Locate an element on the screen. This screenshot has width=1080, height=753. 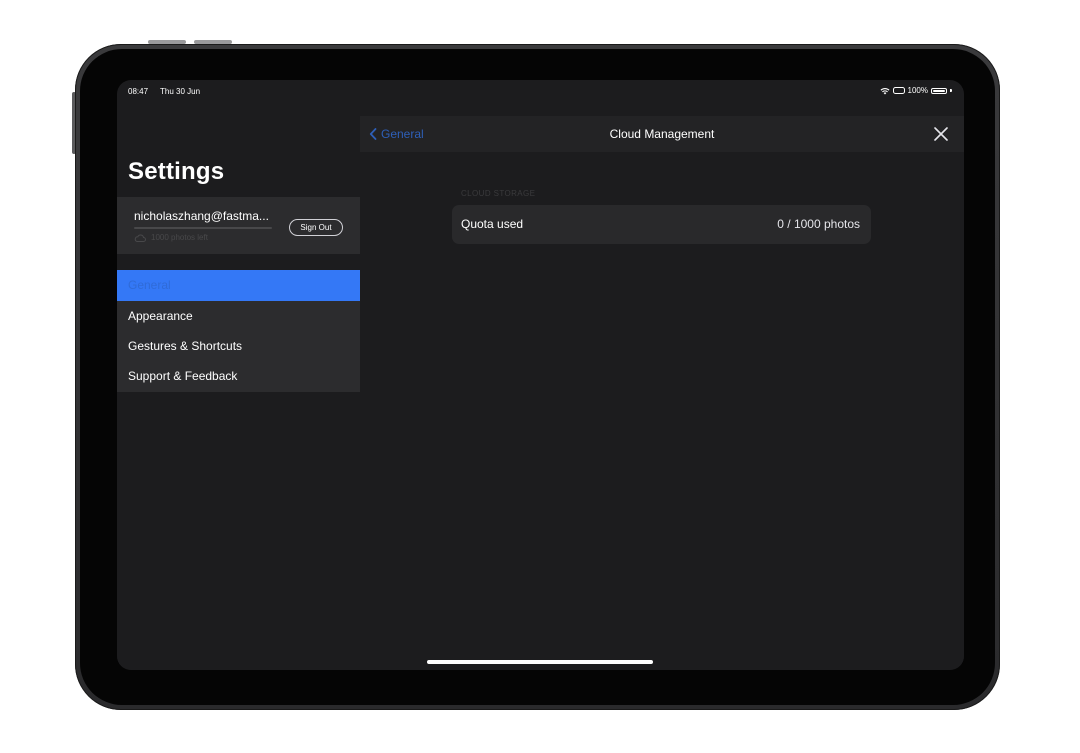
battery-icon is located at coordinates (939, 90).